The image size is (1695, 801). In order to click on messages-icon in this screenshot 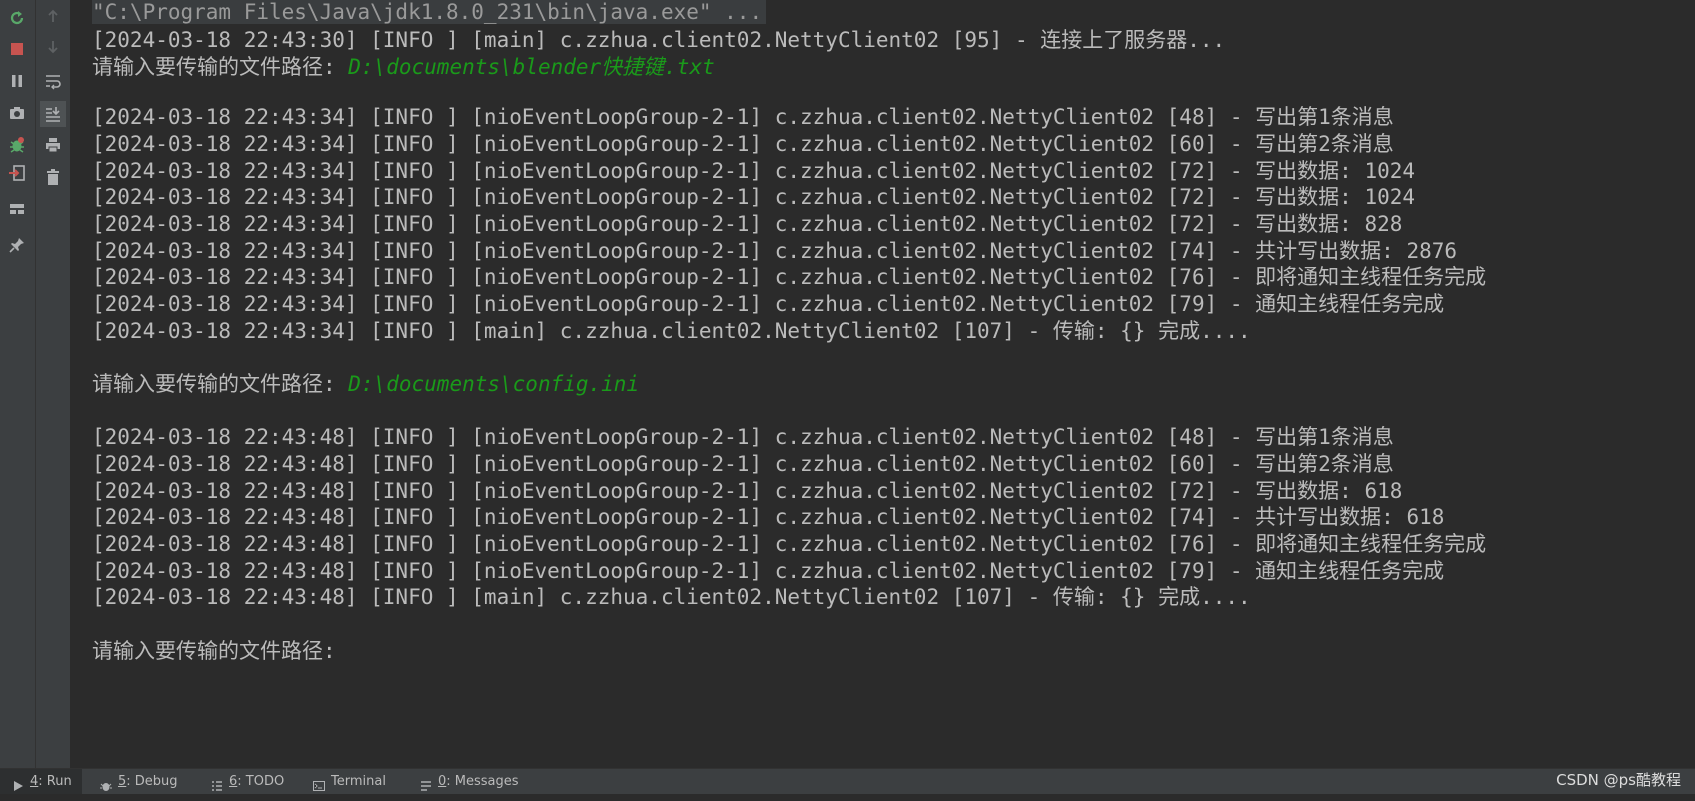, I will do `click(426, 783)`.